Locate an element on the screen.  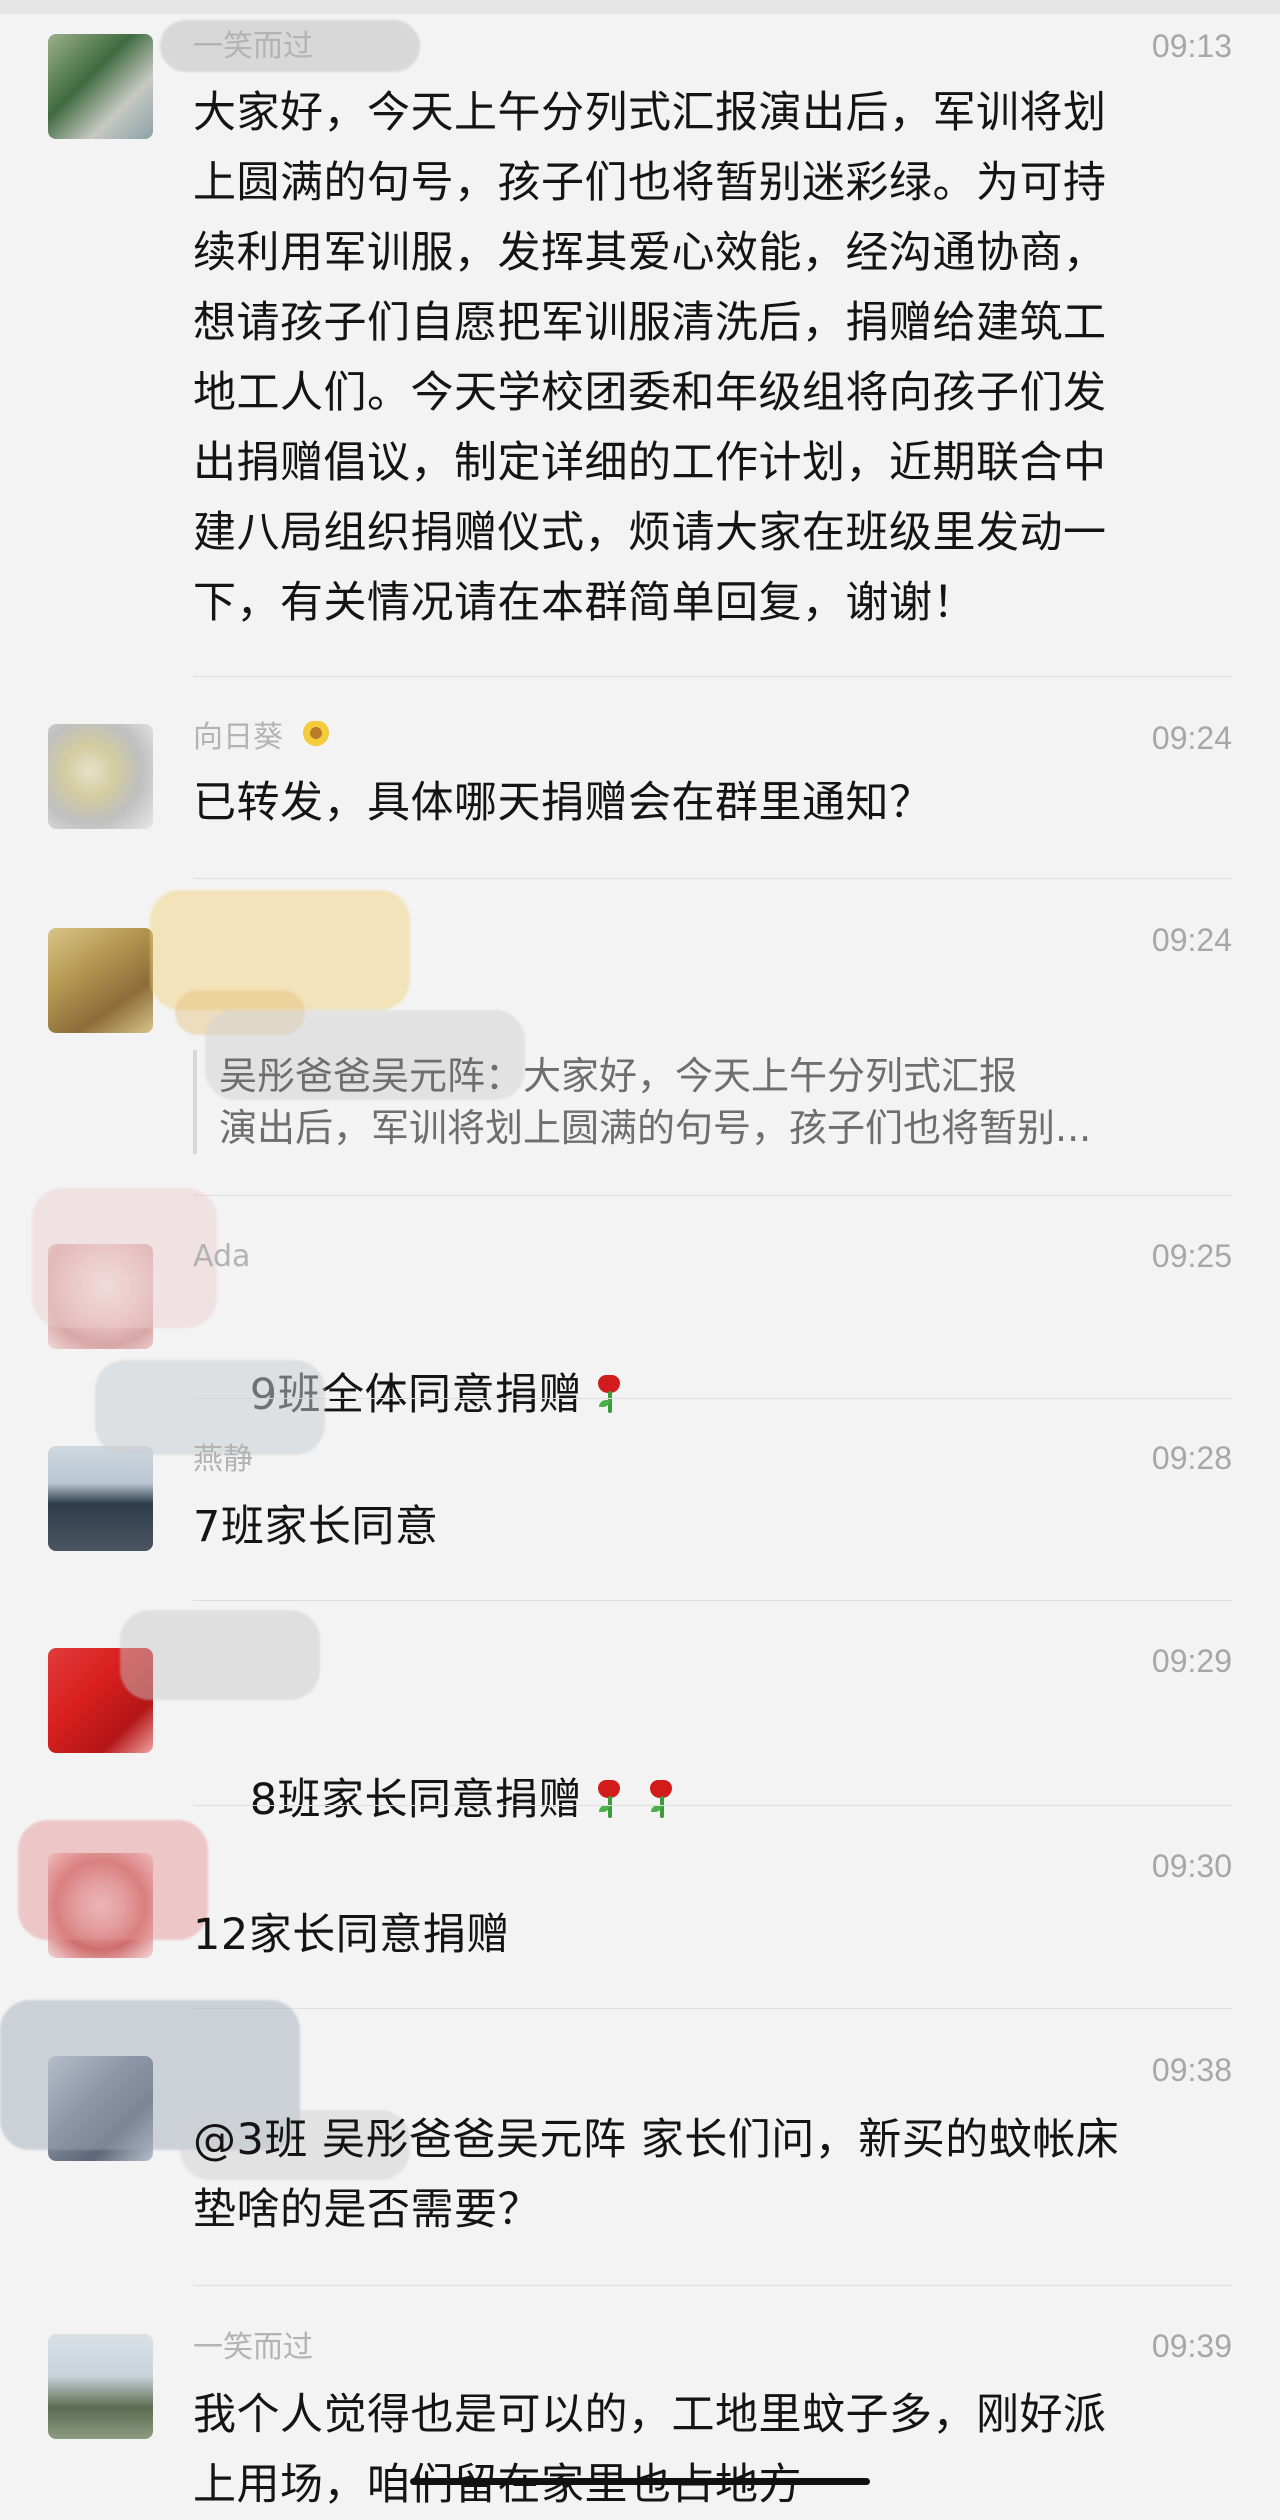
message-time: 09:28 is located at coordinates (1191, 1458).